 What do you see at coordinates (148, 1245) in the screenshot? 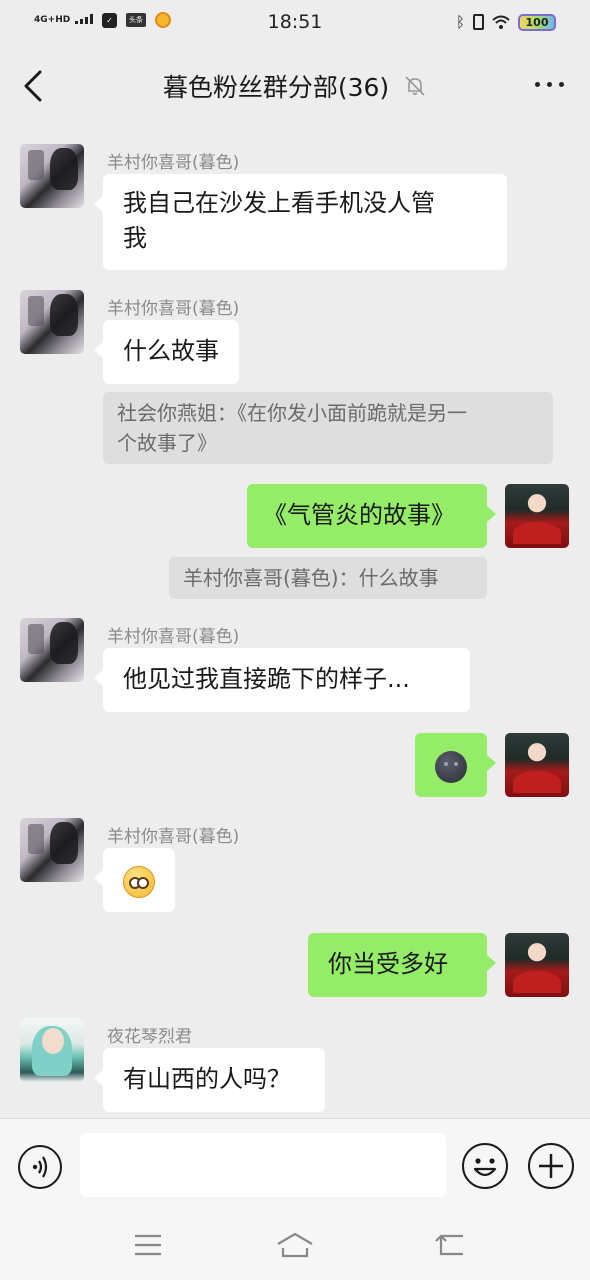
I see `menu-icon` at bounding box center [148, 1245].